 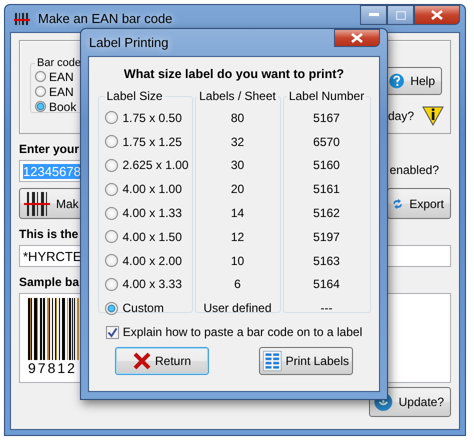 I want to click on maximize-icon, so click(x=401, y=15).